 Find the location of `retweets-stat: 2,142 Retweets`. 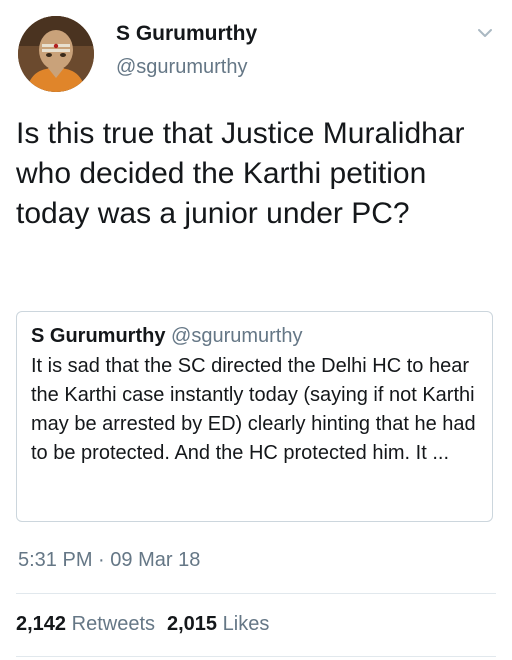

retweets-stat: 2,142 Retweets is located at coordinates (85, 624).